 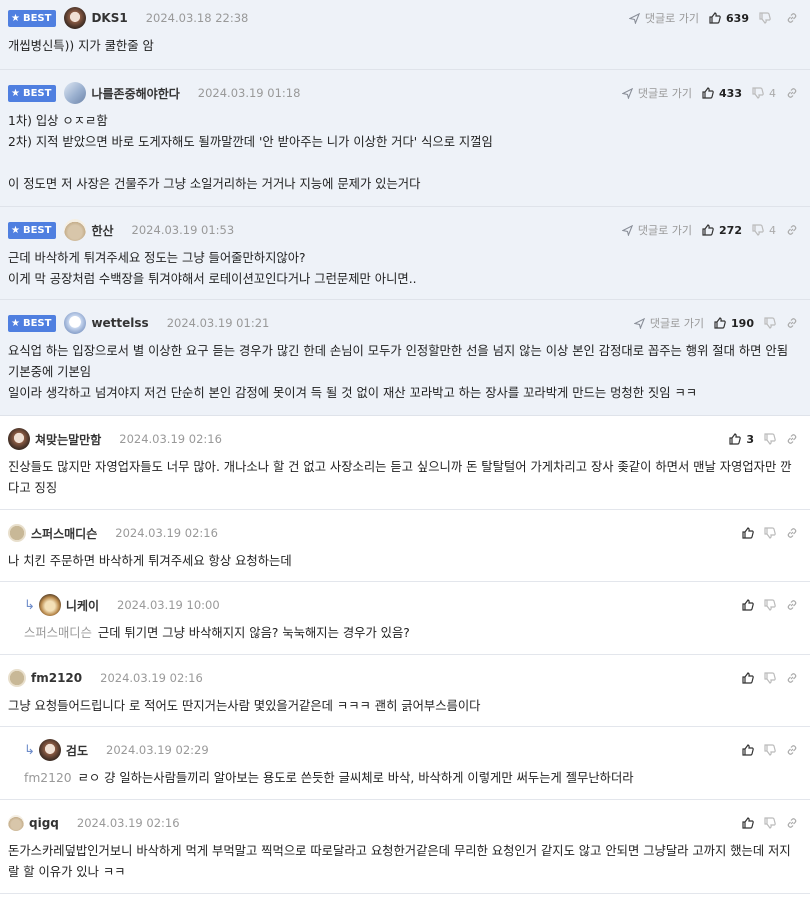 I want to click on nickname: wettelss, so click(x=119, y=323).